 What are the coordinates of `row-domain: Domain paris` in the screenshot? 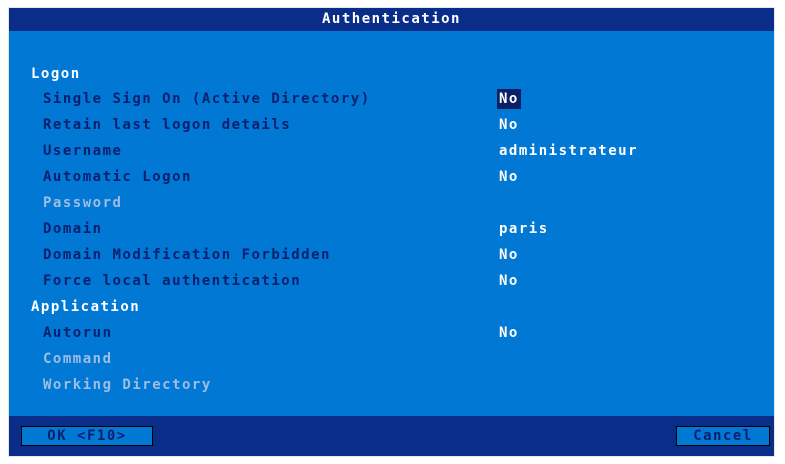 It's located at (391, 229).